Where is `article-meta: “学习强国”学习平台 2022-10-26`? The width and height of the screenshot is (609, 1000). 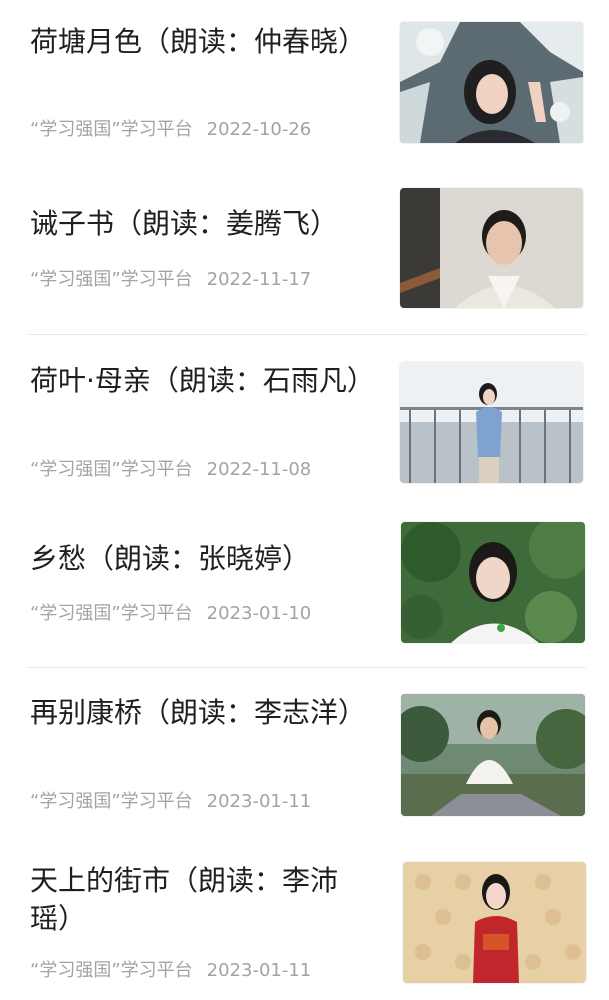 article-meta: “学习强国”学习平台 2022-10-26 is located at coordinates (170, 128).